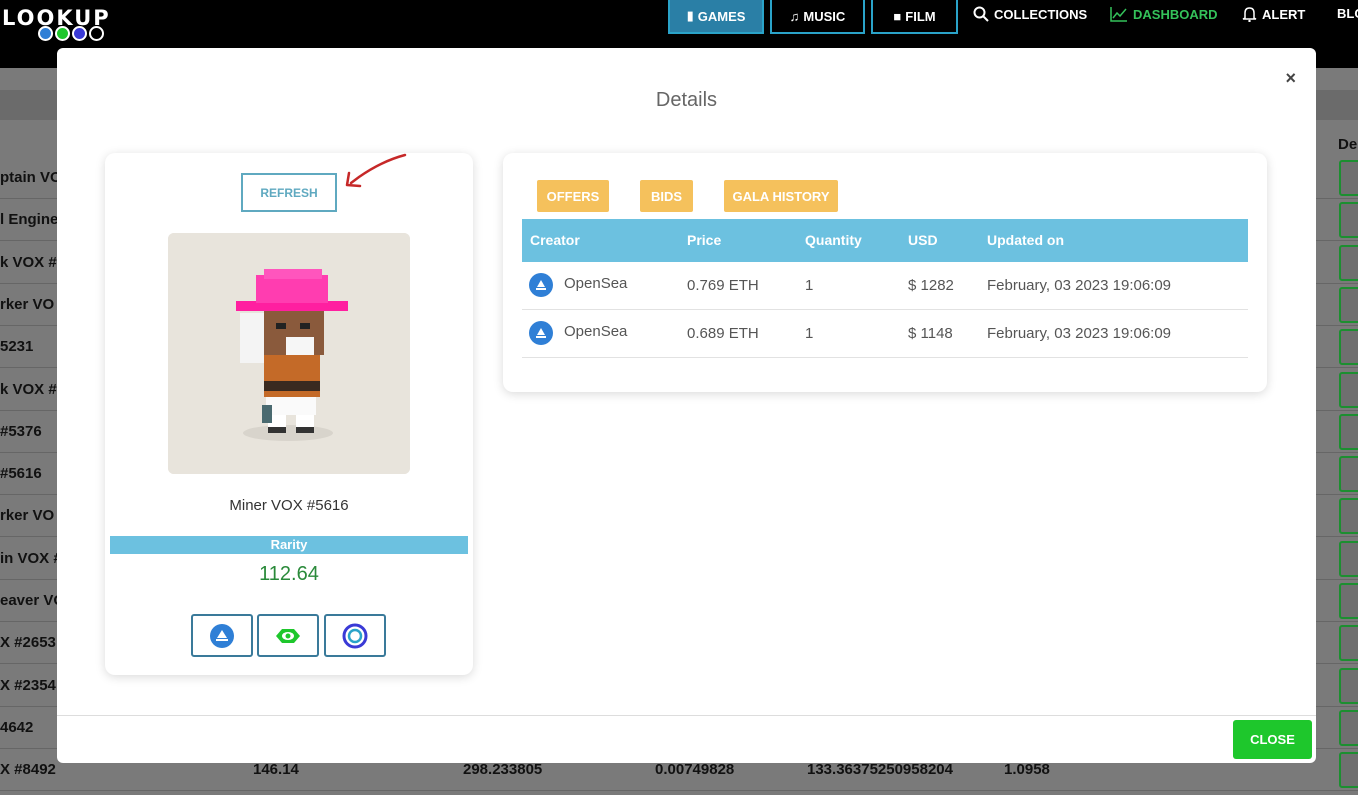 Image resolution: width=1358 pixels, height=795 pixels. What do you see at coordinates (723, 285) in the screenshot?
I see `price-cell: 0.769 ETH` at bounding box center [723, 285].